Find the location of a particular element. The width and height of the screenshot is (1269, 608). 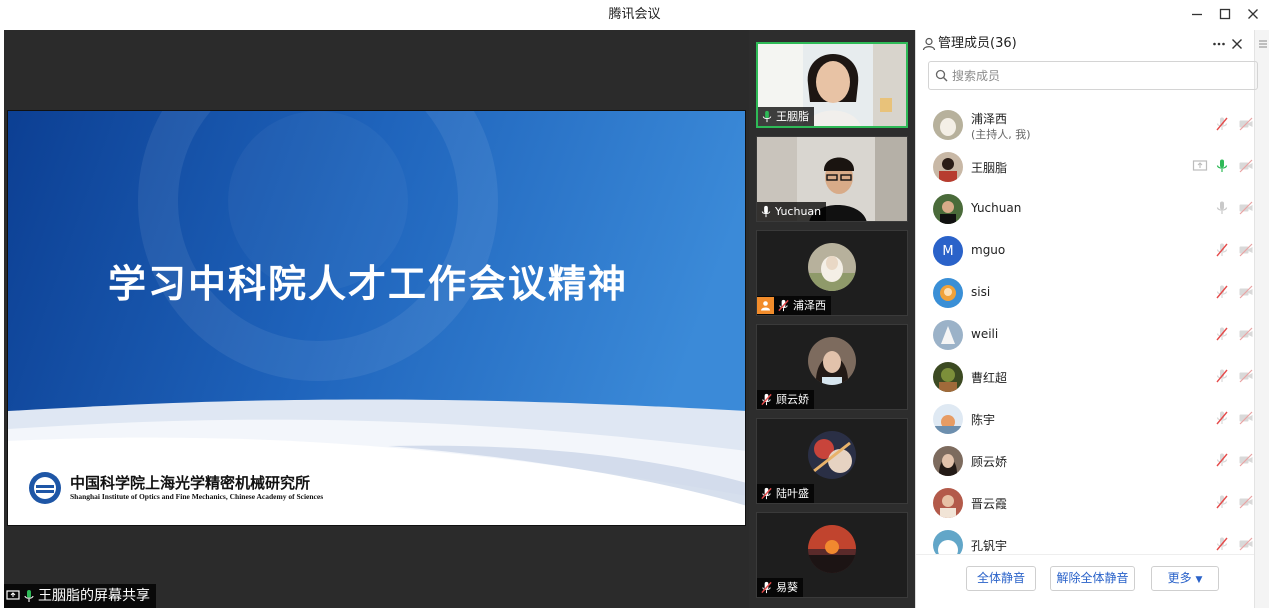

video-tile-luyesheng: 陆叶盛 is located at coordinates (832, 461).